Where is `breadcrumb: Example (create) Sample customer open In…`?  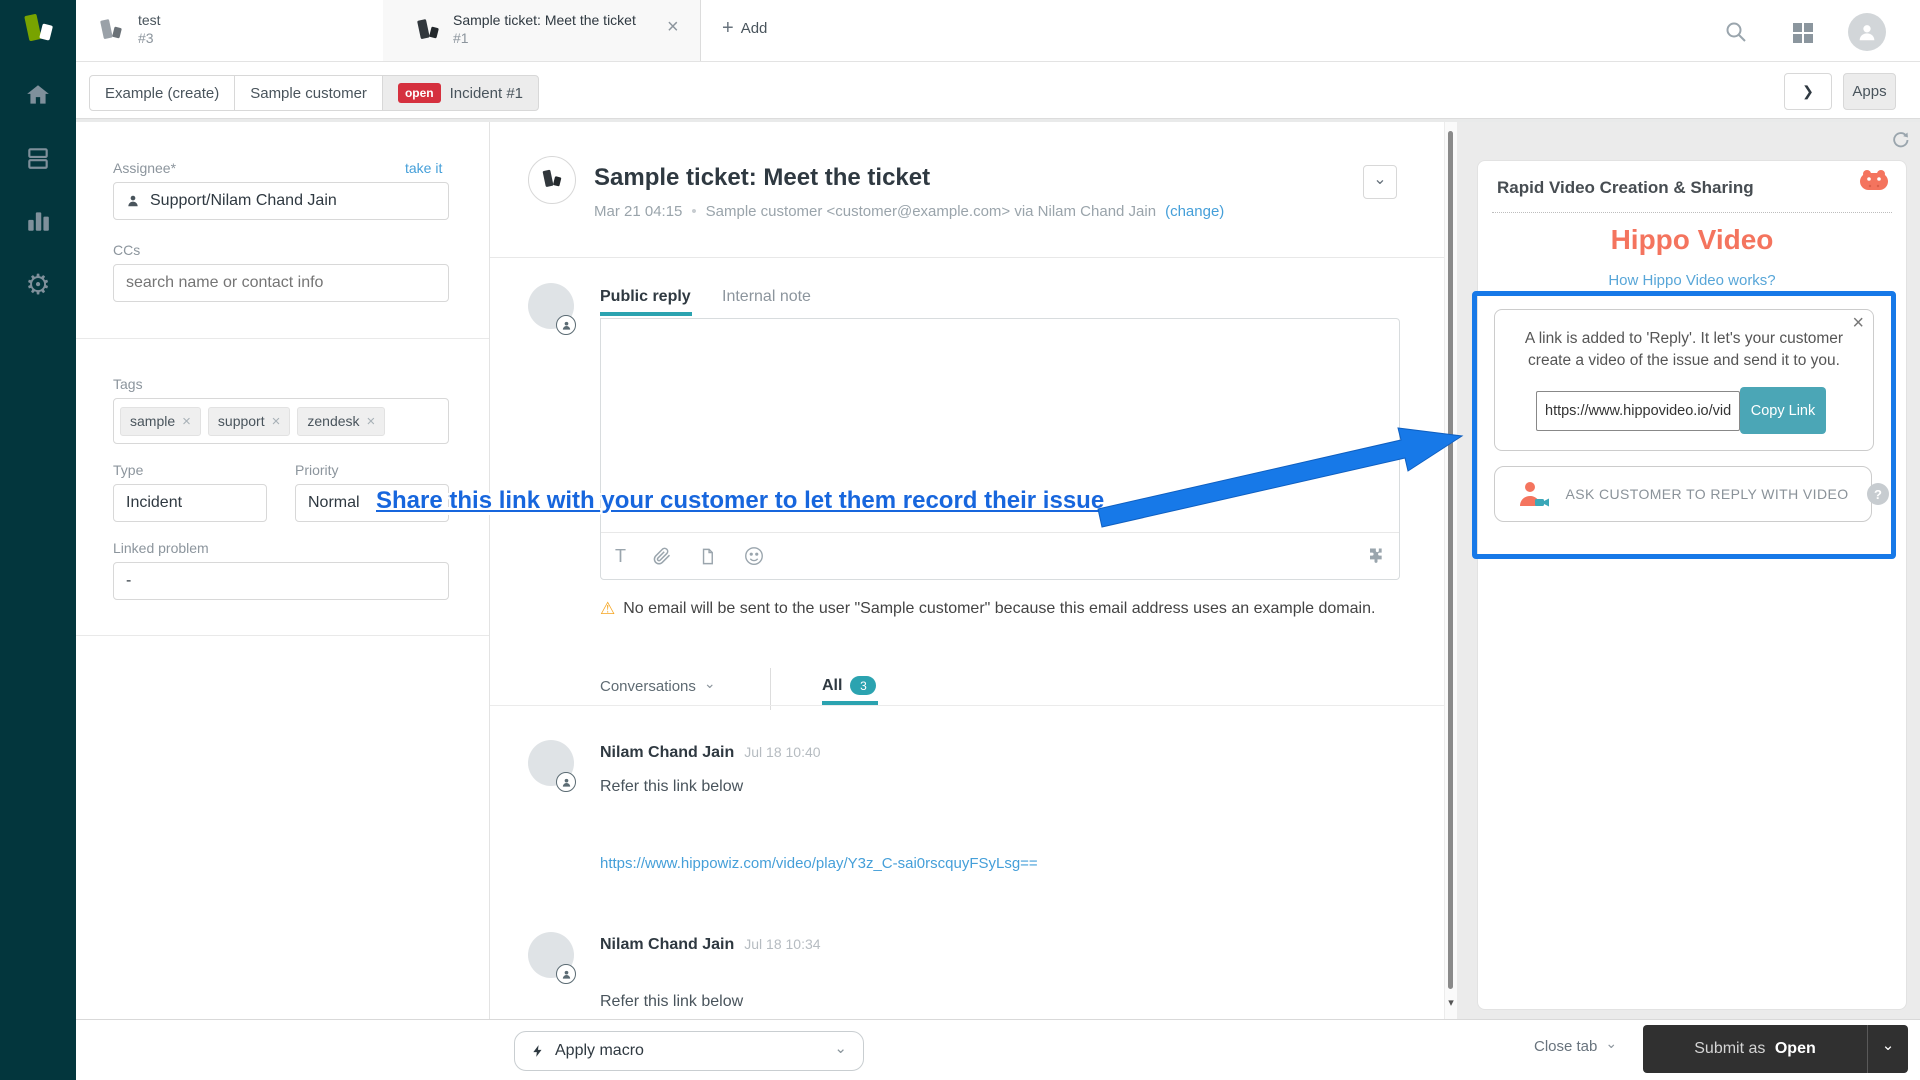 breadcrumb: Example (create) Sample customer open In… is located at coordinates (314, 93).